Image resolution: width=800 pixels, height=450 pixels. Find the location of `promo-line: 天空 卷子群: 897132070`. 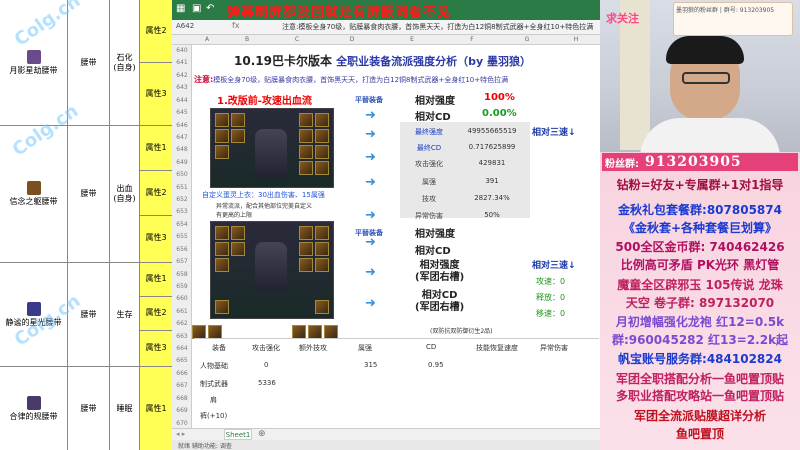

promo-line: 天空 卷子群: 897132070 is located at coordinates (700, 303).